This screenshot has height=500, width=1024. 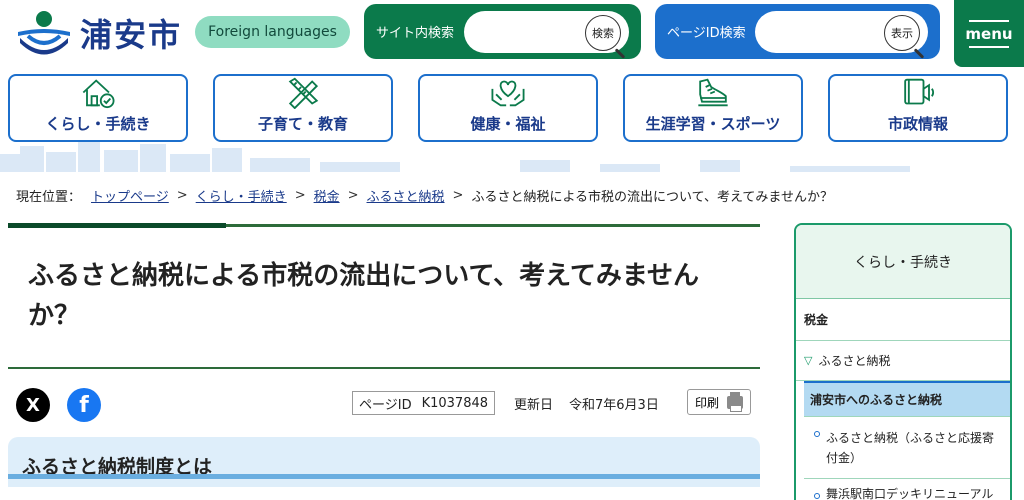 I want to click on updated-date: 更新日 令和7年6月3日, so click(x=586, y=403).